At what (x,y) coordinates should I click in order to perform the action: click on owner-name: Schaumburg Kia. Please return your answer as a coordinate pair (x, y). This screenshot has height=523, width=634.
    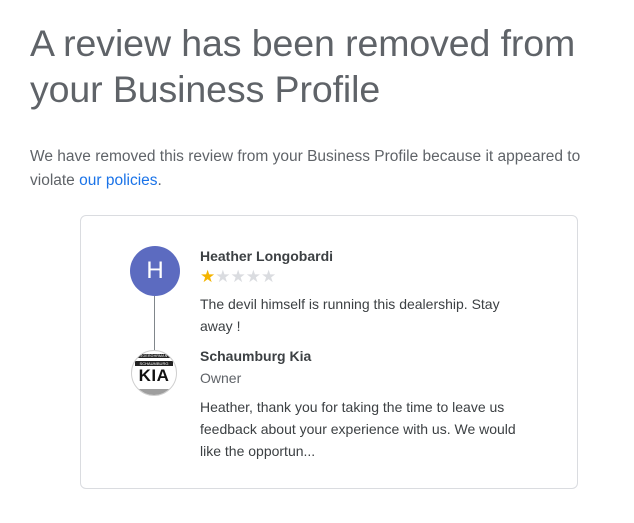
    Looking at the image, I should click on (256, 356).